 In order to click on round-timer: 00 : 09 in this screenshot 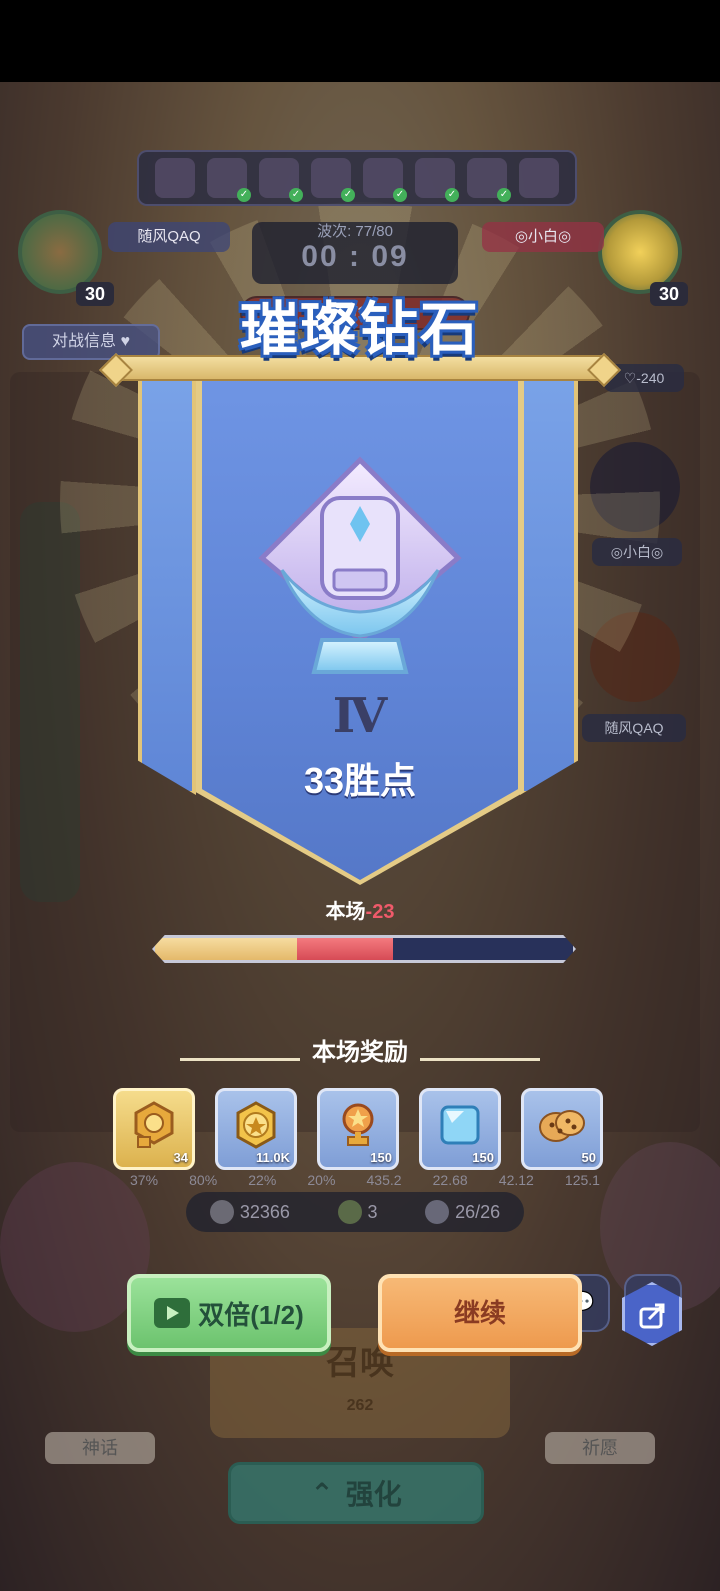, I will do `click(355, 256)`.